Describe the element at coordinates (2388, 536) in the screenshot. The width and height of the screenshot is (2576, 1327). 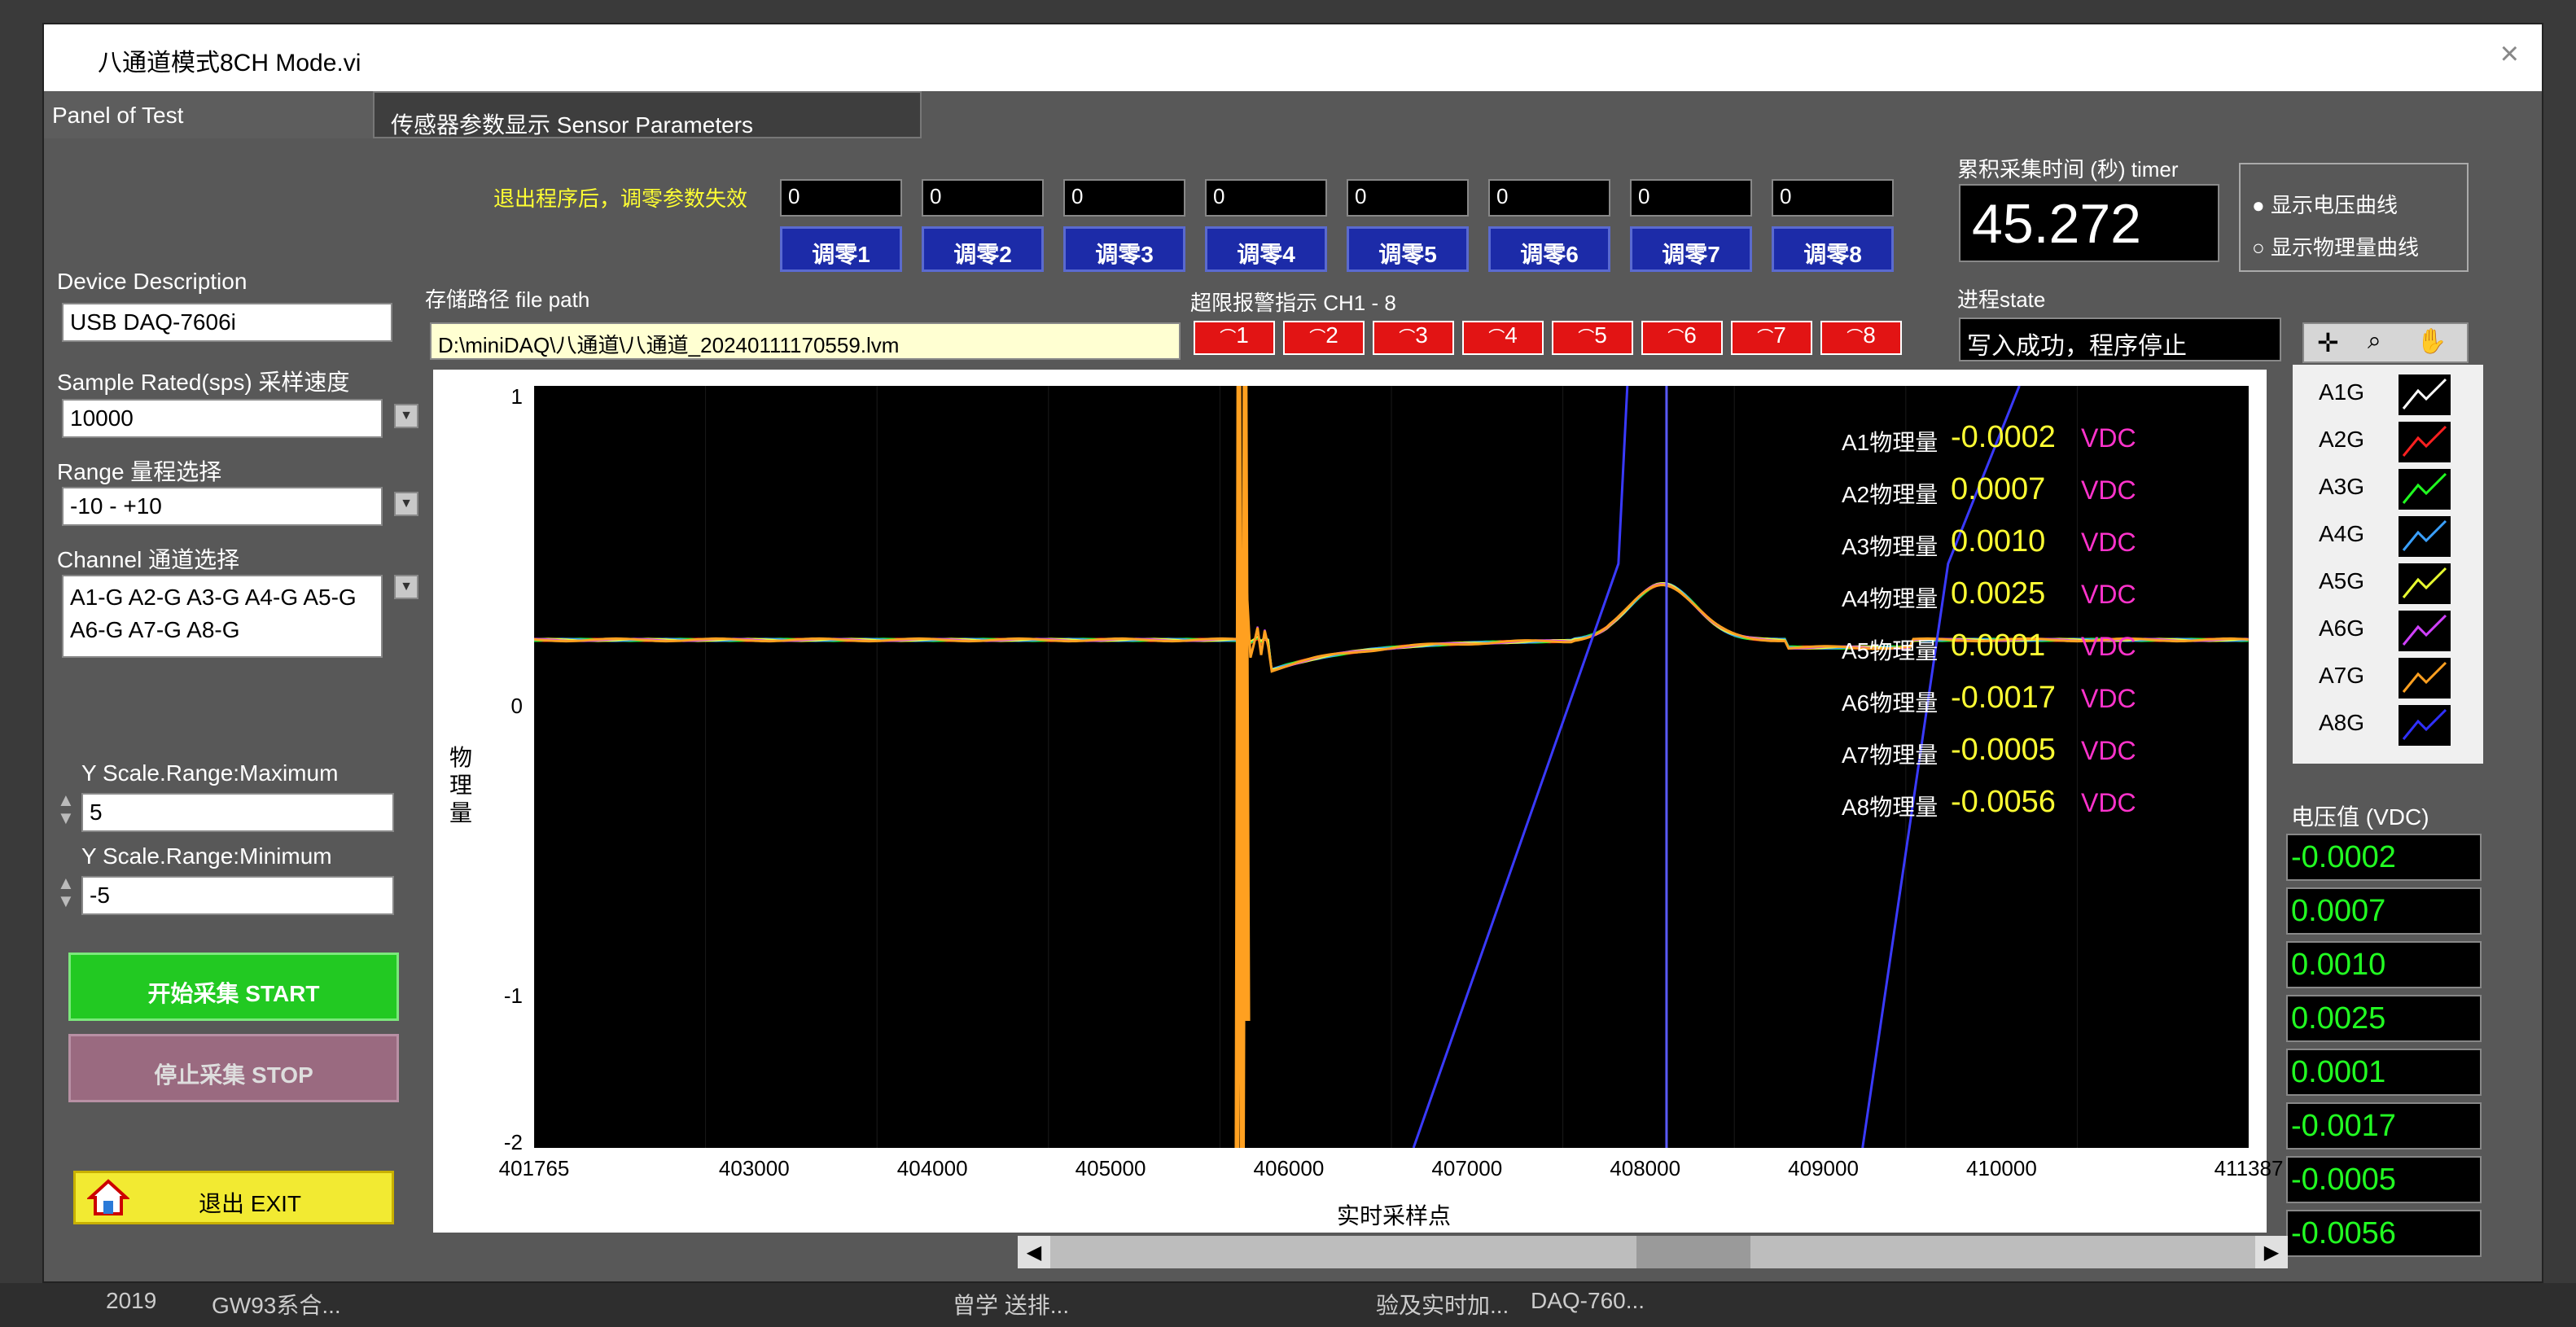
I see `legend-item: A4G` at that location.